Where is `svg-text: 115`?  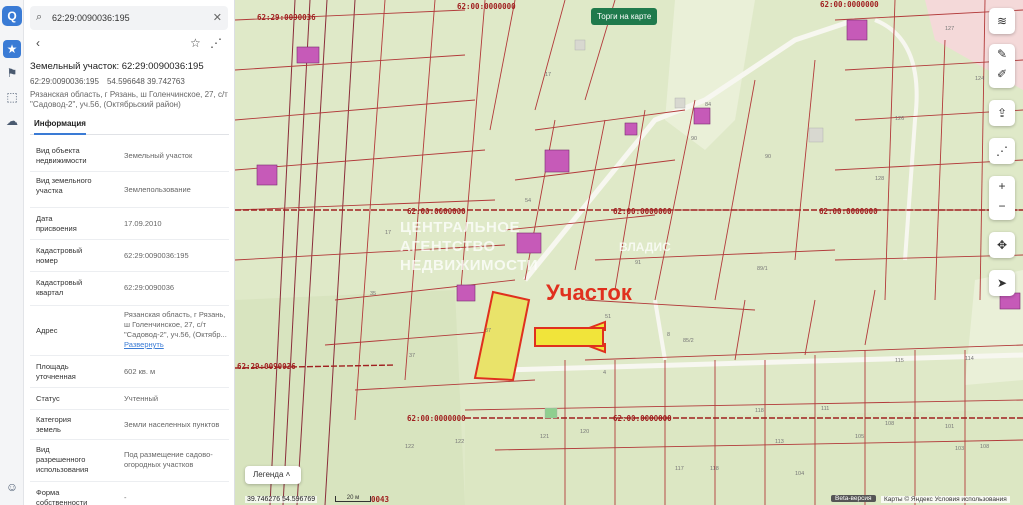
svg-text: 115 is located at coordinates (899, 361).